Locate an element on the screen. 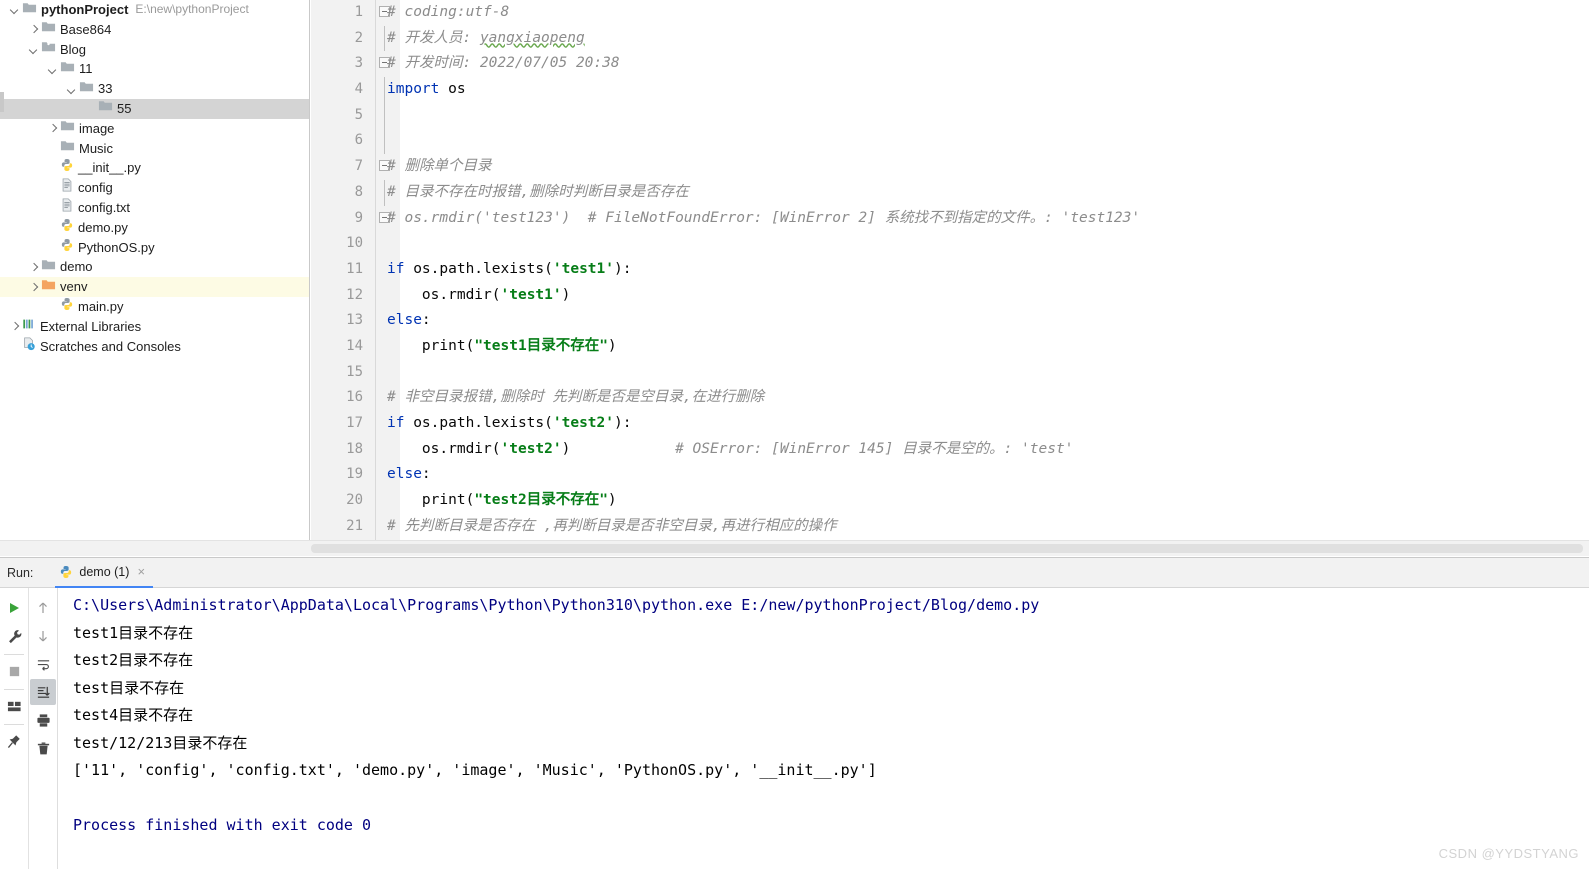 Image resolution: width=1589 pixels, height=869 pixels. tree-item-33: 33 is located at coordinates (154, 89).